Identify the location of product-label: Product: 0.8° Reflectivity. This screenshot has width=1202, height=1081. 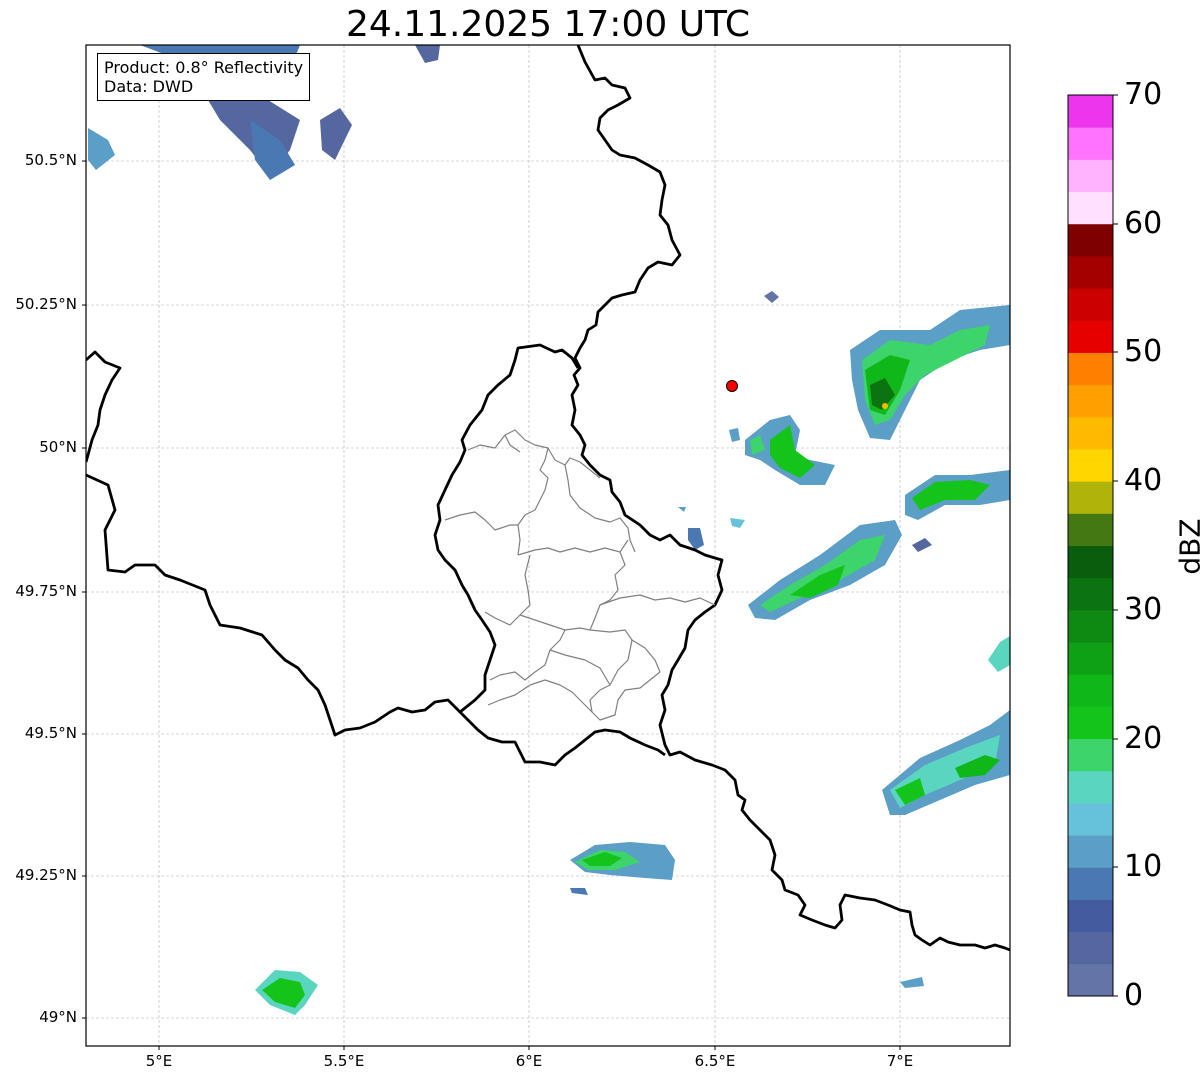
(204, 67).